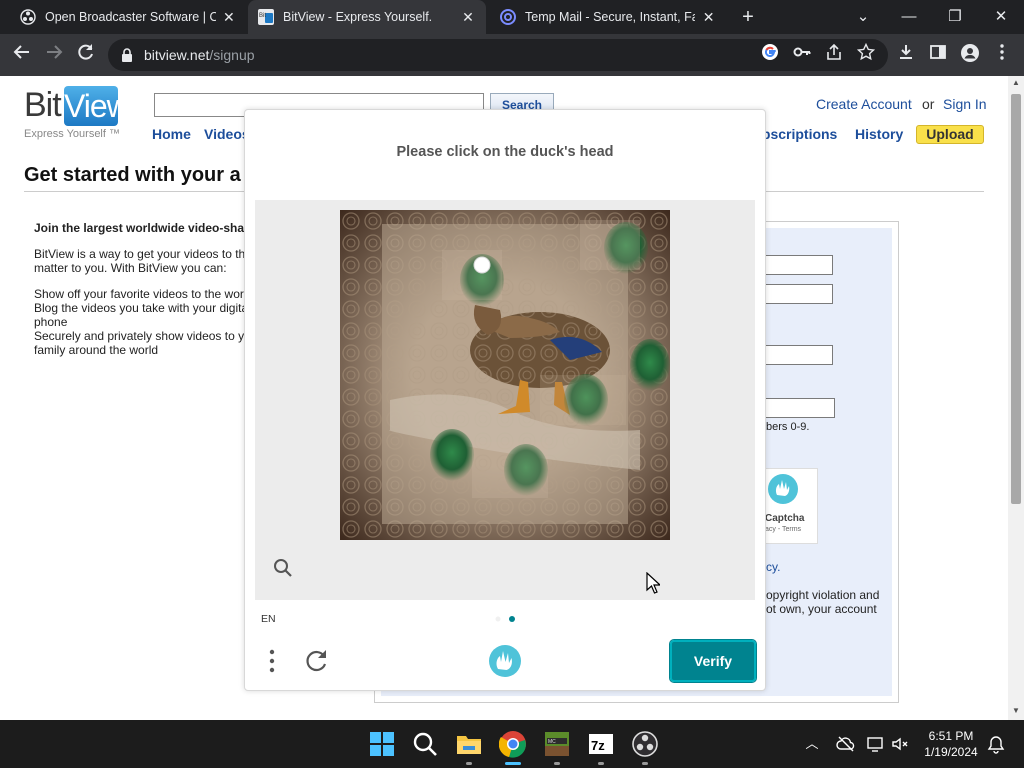 The width and height of the screenshot is (1024, 768). Describe the element at coordinates (996, 744) in the screenshot. I see `notification-bell-icon` at that location.